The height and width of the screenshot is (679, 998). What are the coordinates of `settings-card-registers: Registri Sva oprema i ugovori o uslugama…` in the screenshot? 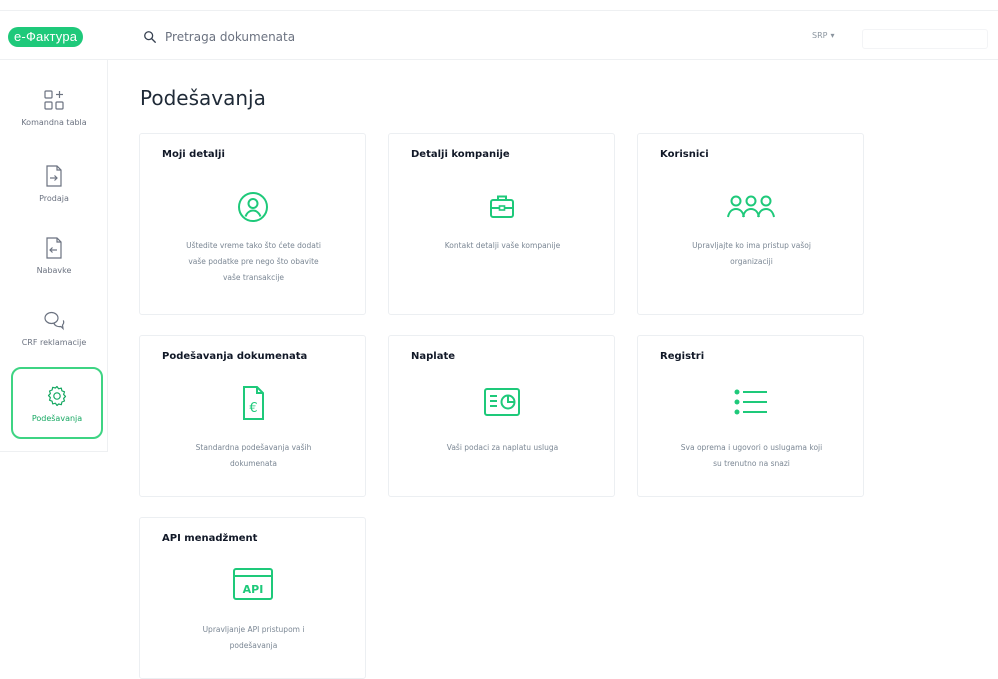 It's located at (750, 416).